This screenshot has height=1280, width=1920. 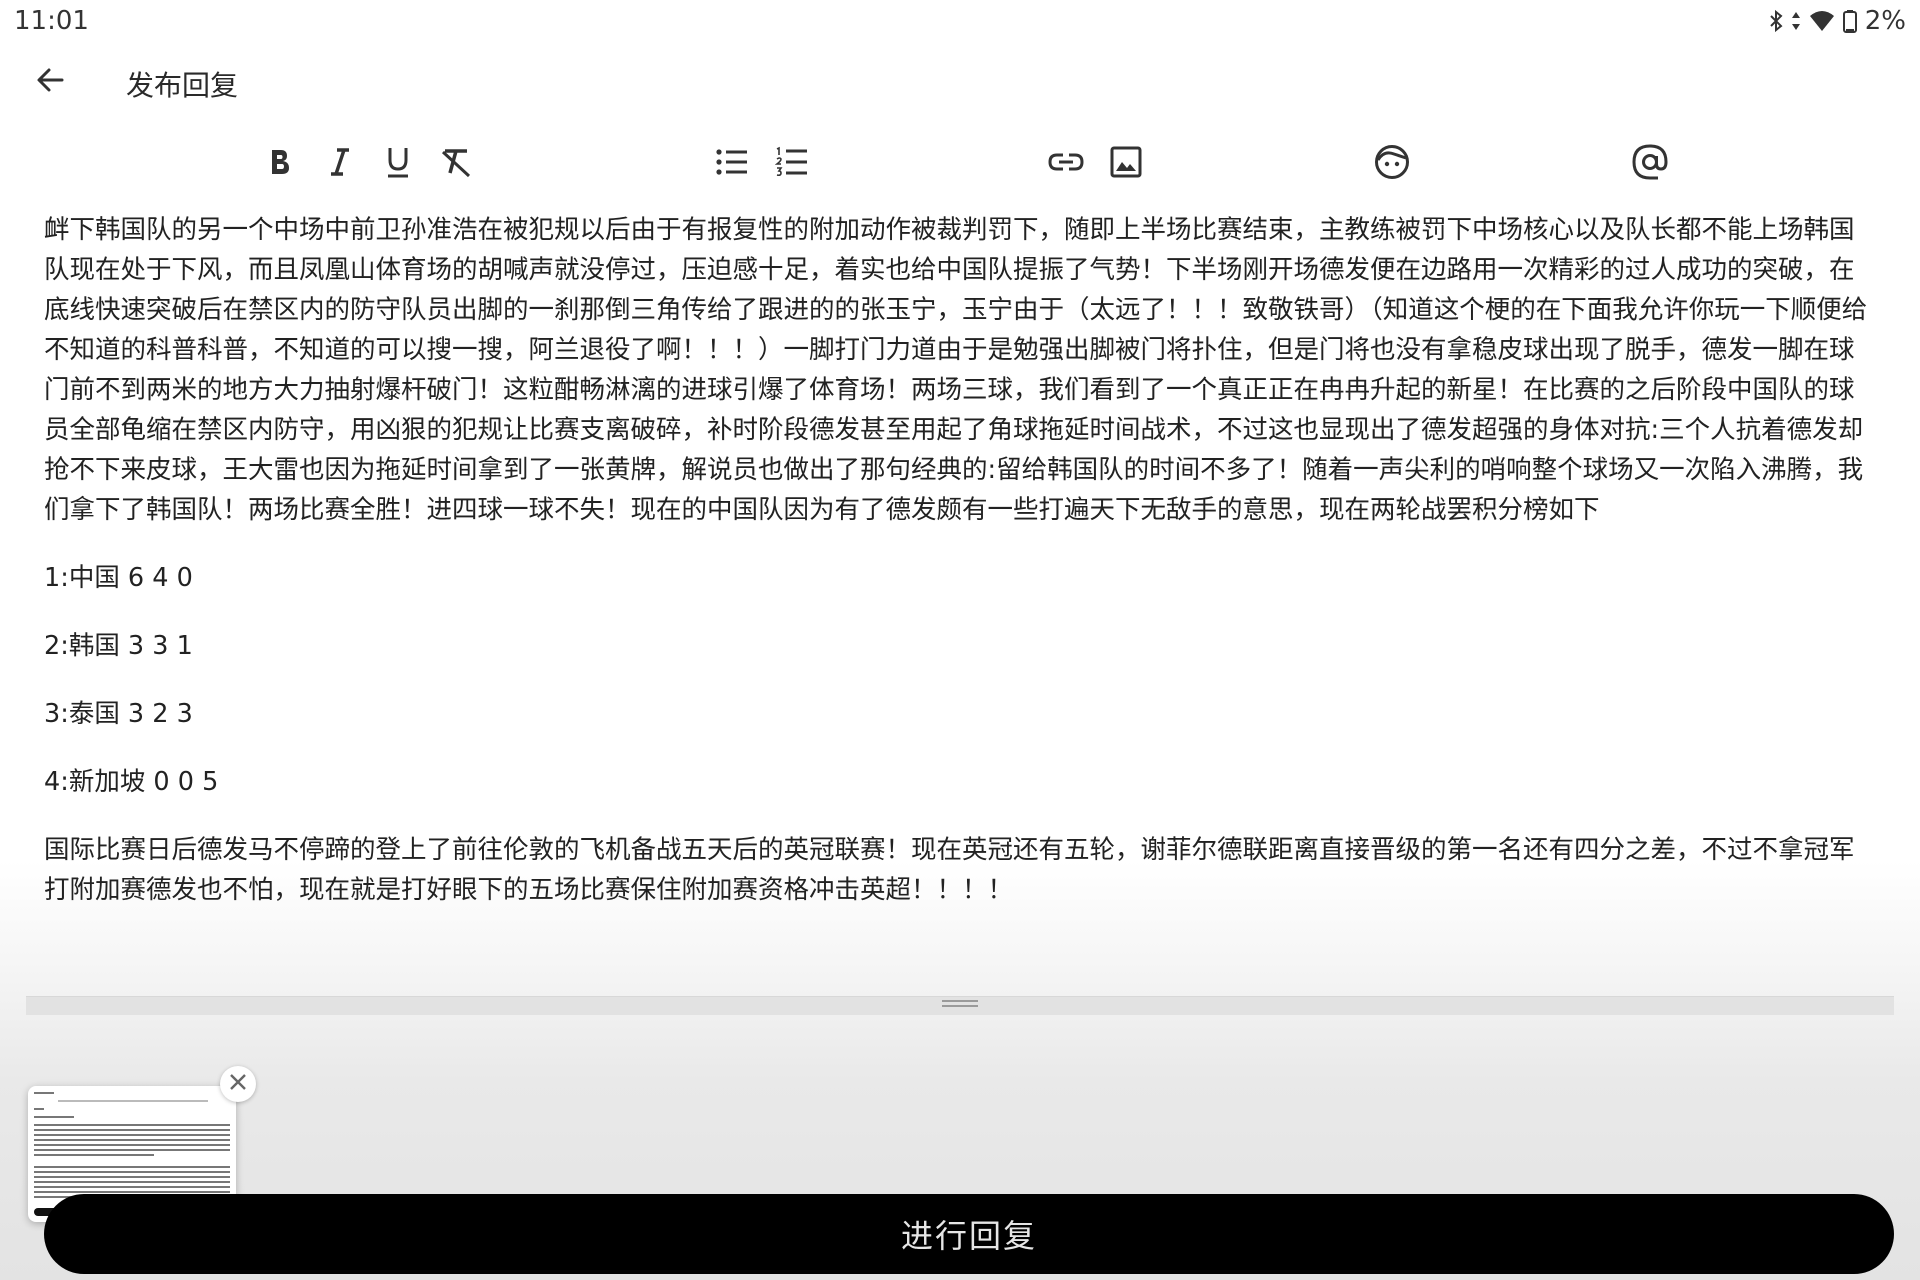 I want to click on numbered-list-icon, so click(x=792, y=162).